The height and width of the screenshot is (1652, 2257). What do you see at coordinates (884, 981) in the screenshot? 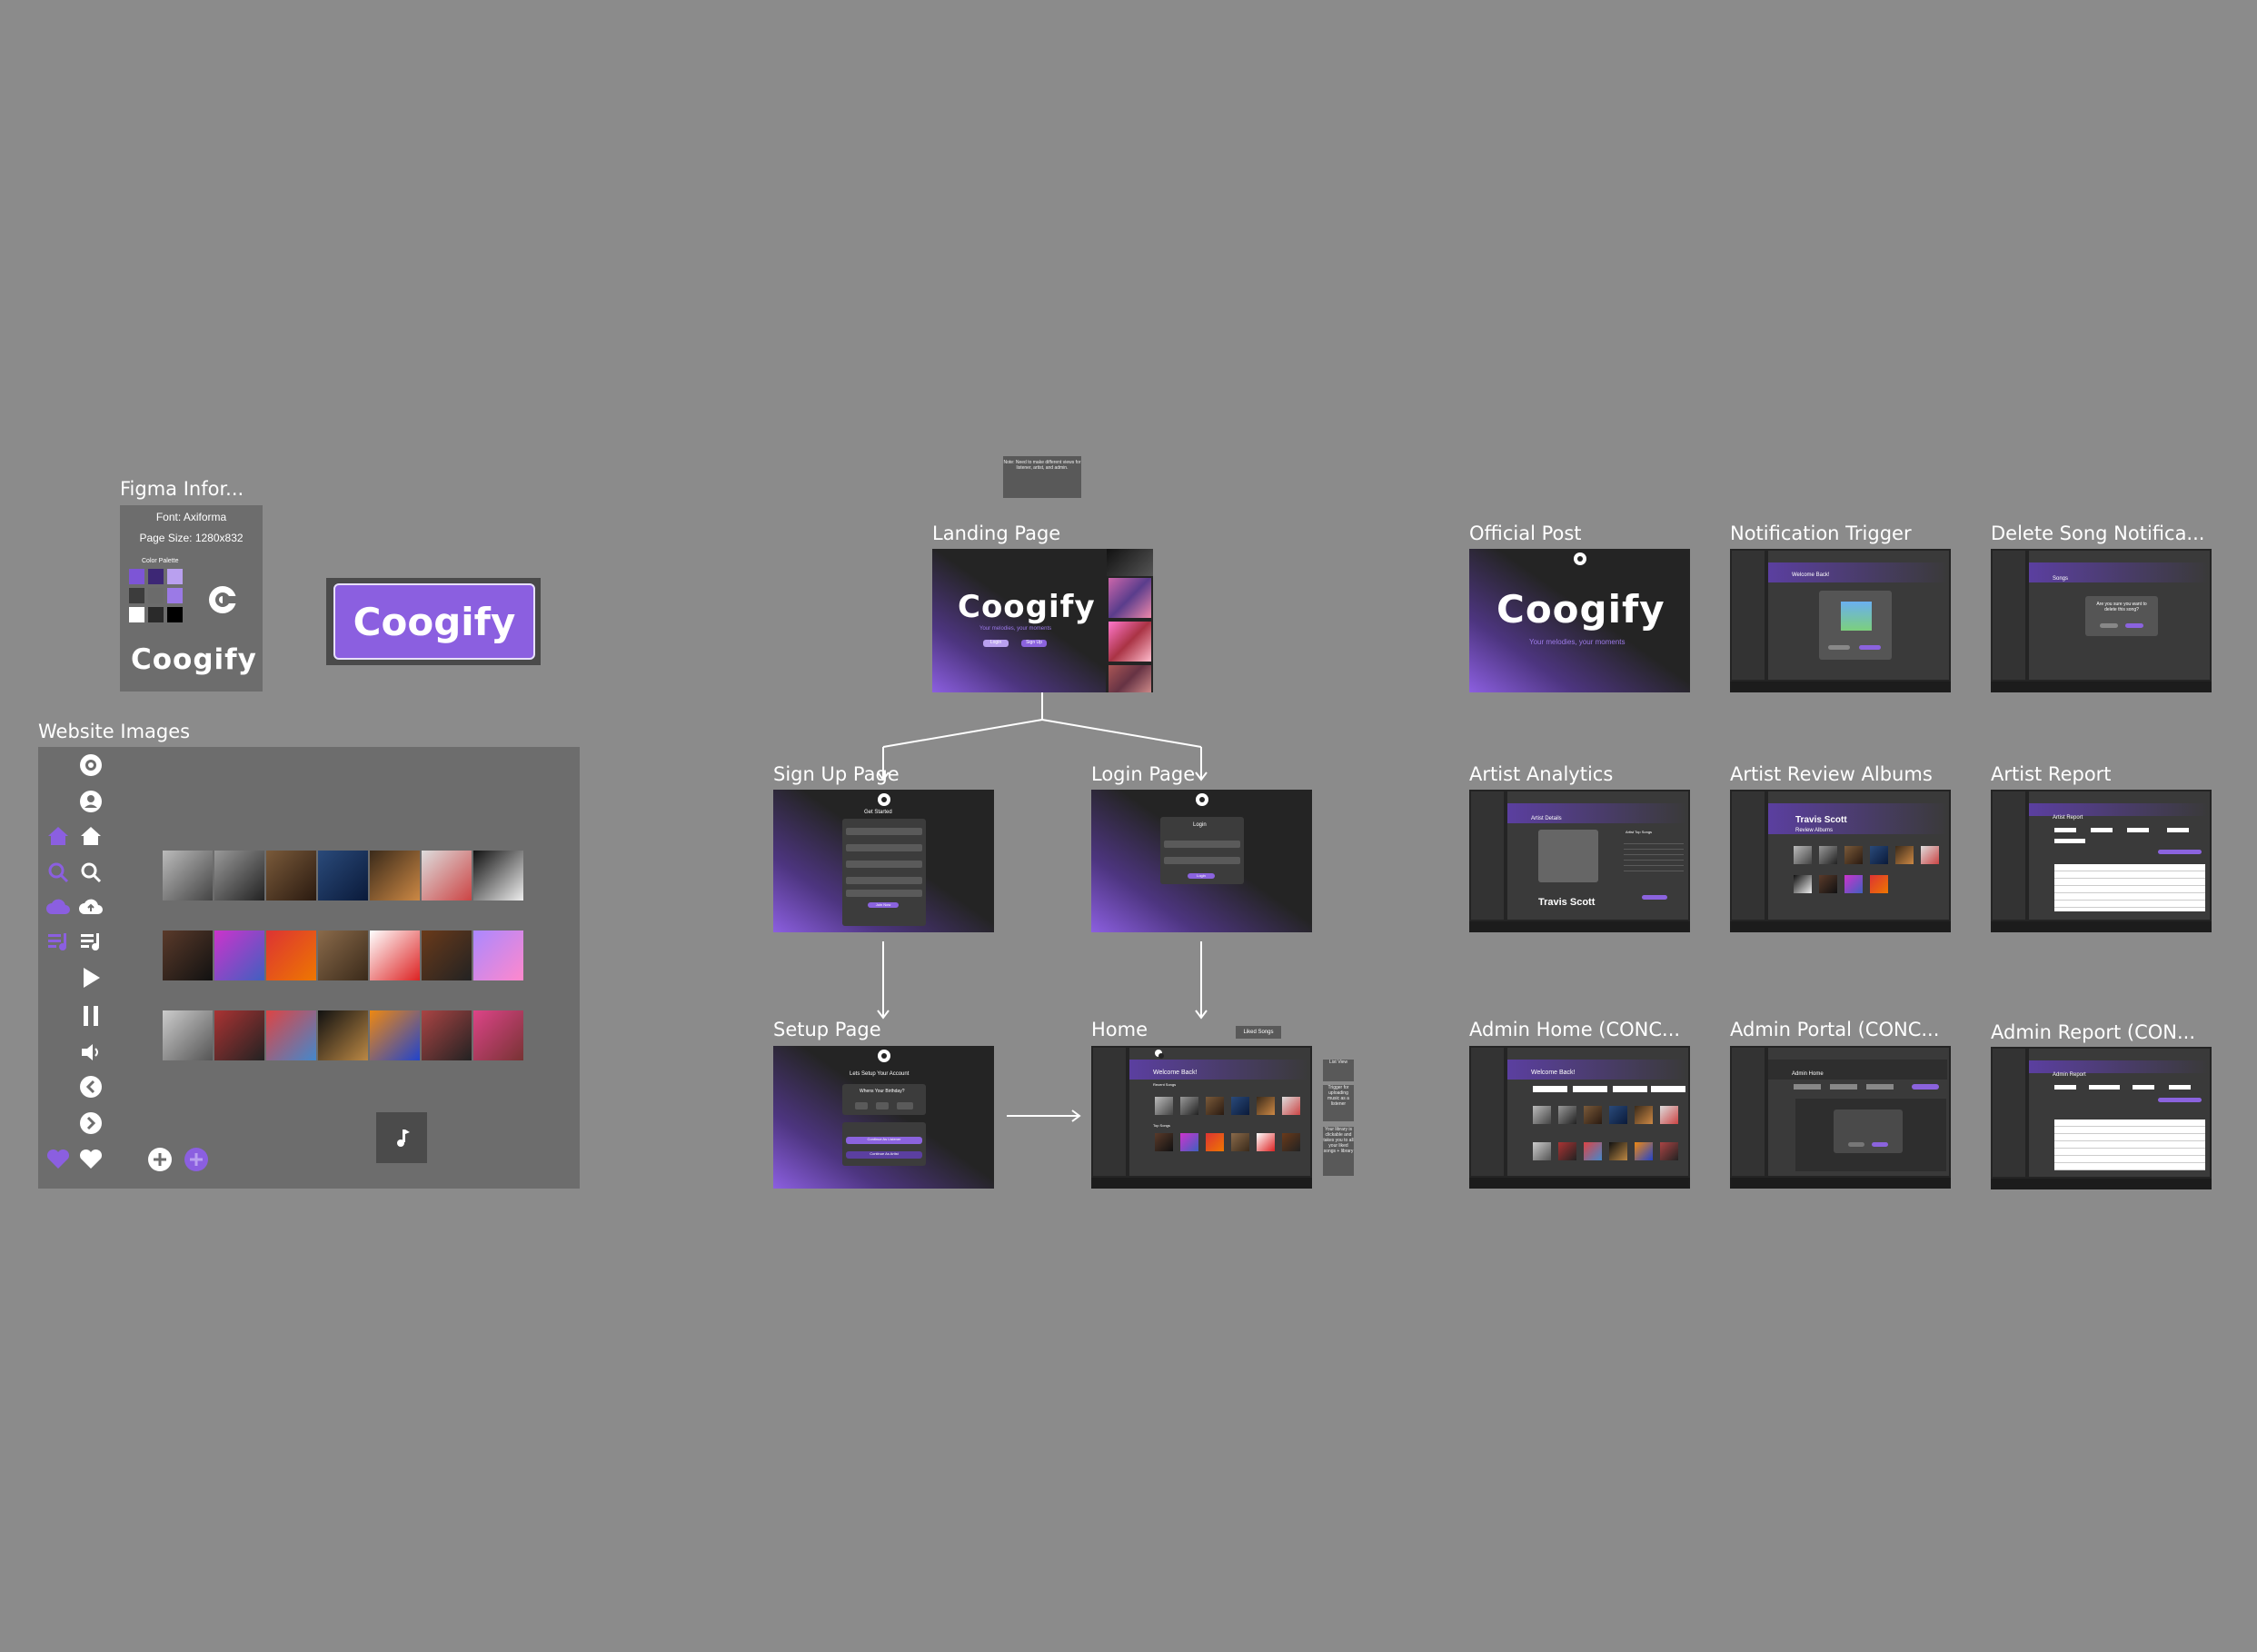
I see `arrow-signup-setup` at bounding box center [884, 981].